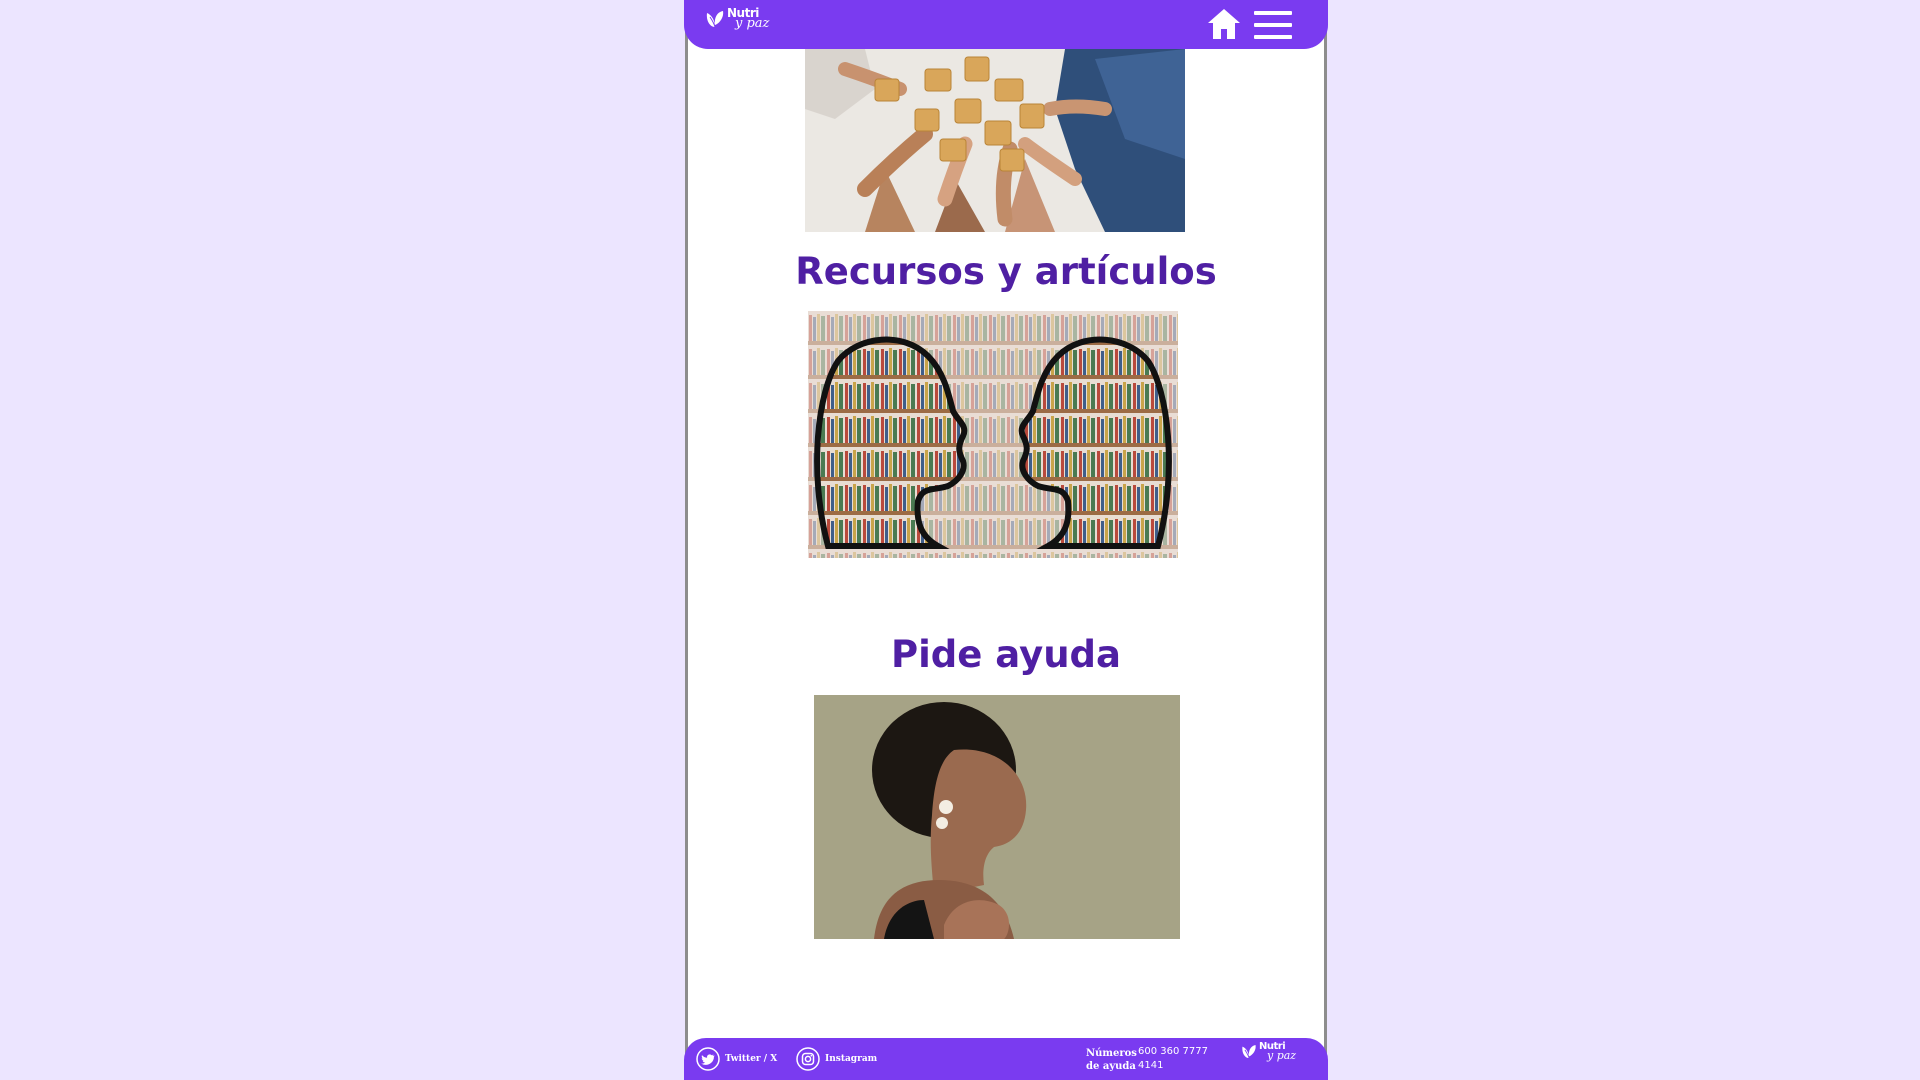 Image resolution: width=1920 pixels, height=1080 pixels. I want to click on help-label-line2: de ayuda, so click(1111, 1066).